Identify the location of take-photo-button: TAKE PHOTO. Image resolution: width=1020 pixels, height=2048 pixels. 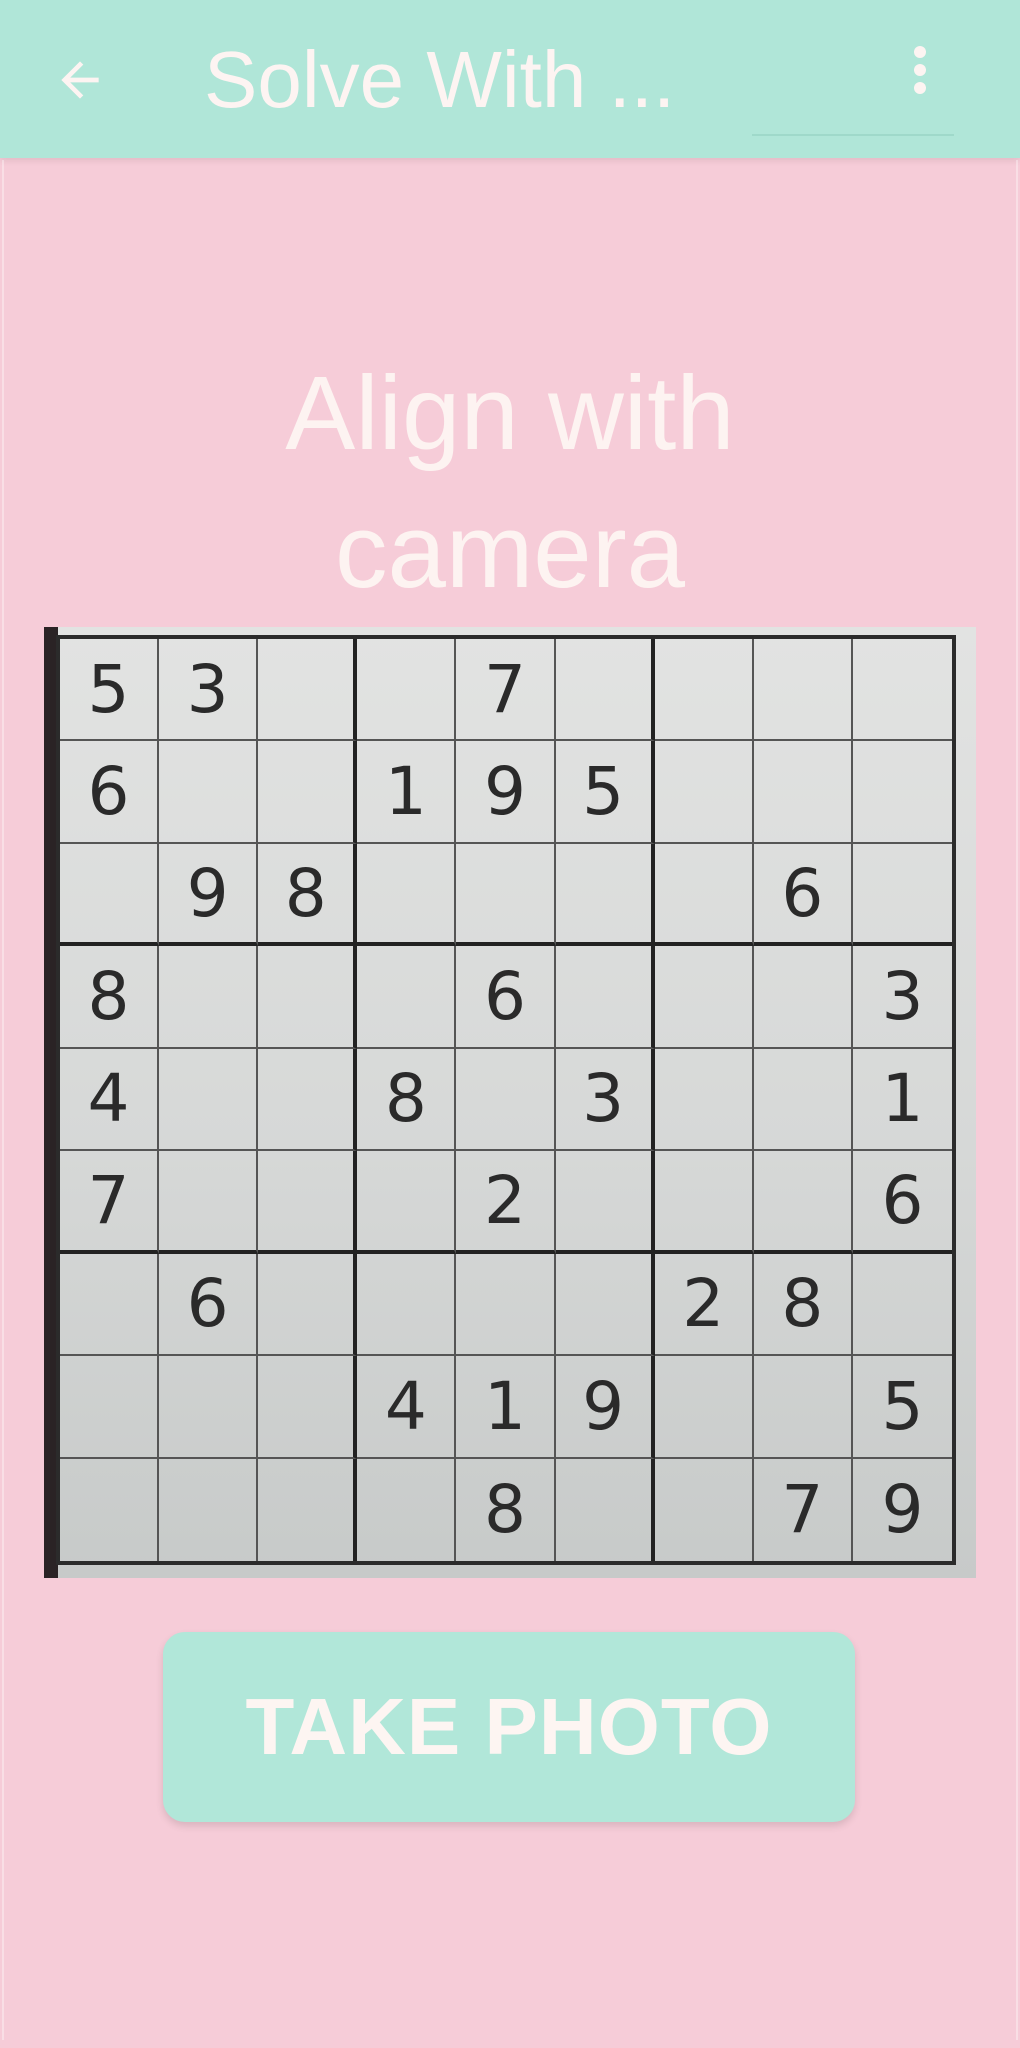
(509, 1727).